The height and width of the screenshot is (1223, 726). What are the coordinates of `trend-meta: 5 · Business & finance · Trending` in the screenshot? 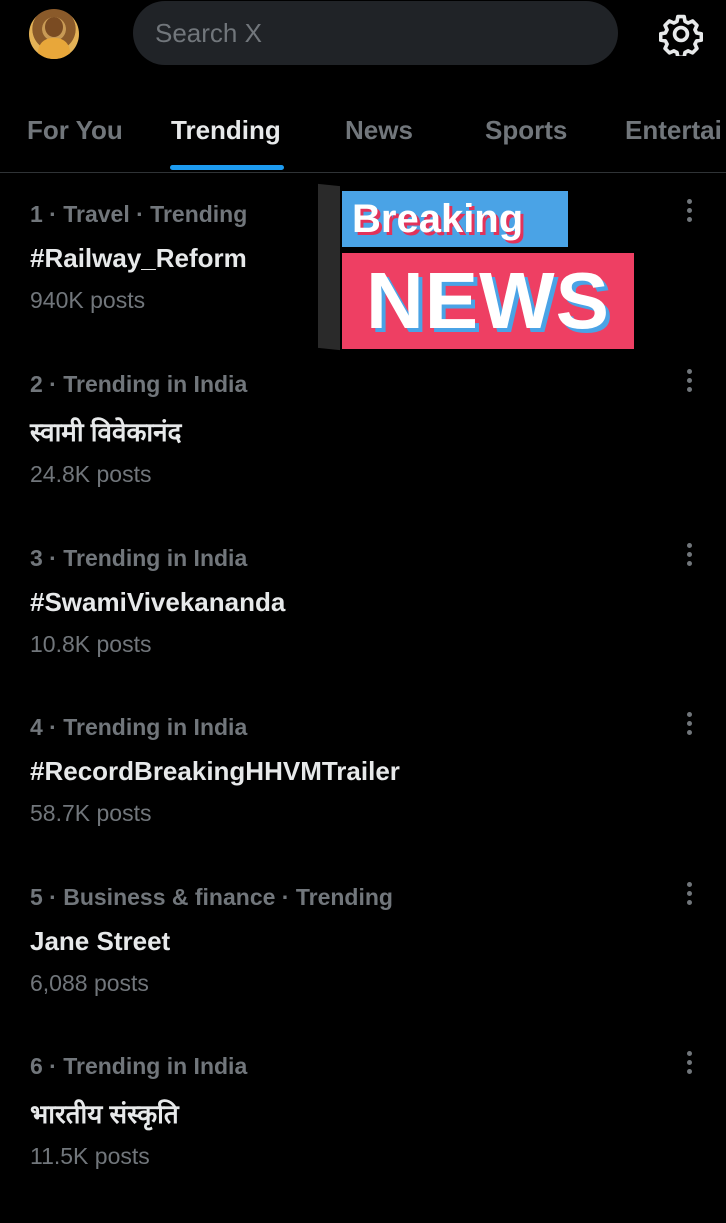 It's located at (211, 897).